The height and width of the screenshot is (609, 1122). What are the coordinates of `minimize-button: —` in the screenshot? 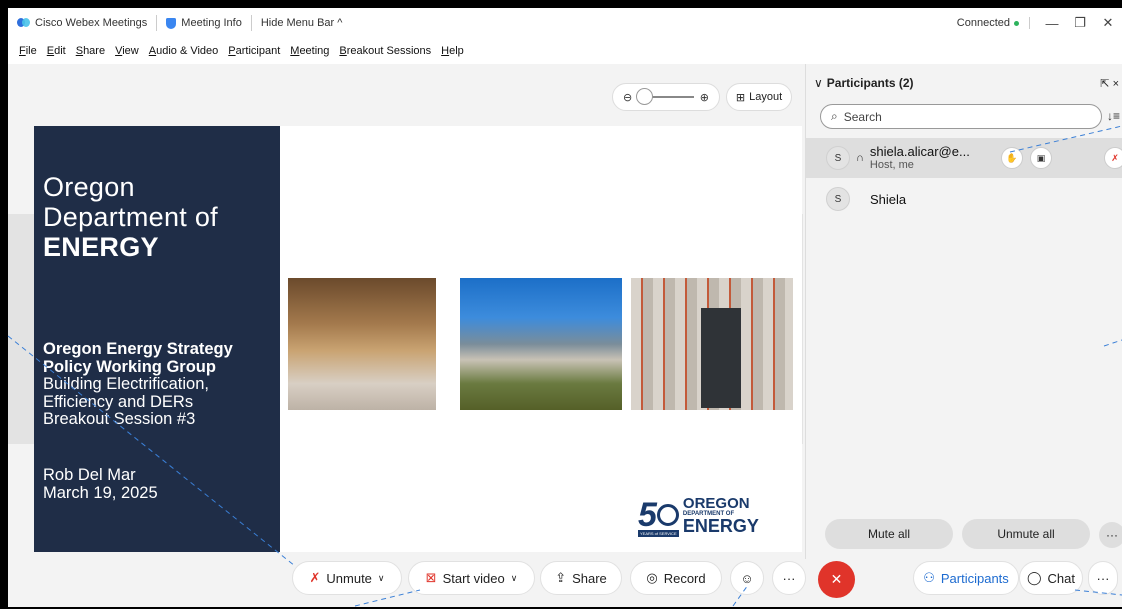 It's located at (1052, 23).